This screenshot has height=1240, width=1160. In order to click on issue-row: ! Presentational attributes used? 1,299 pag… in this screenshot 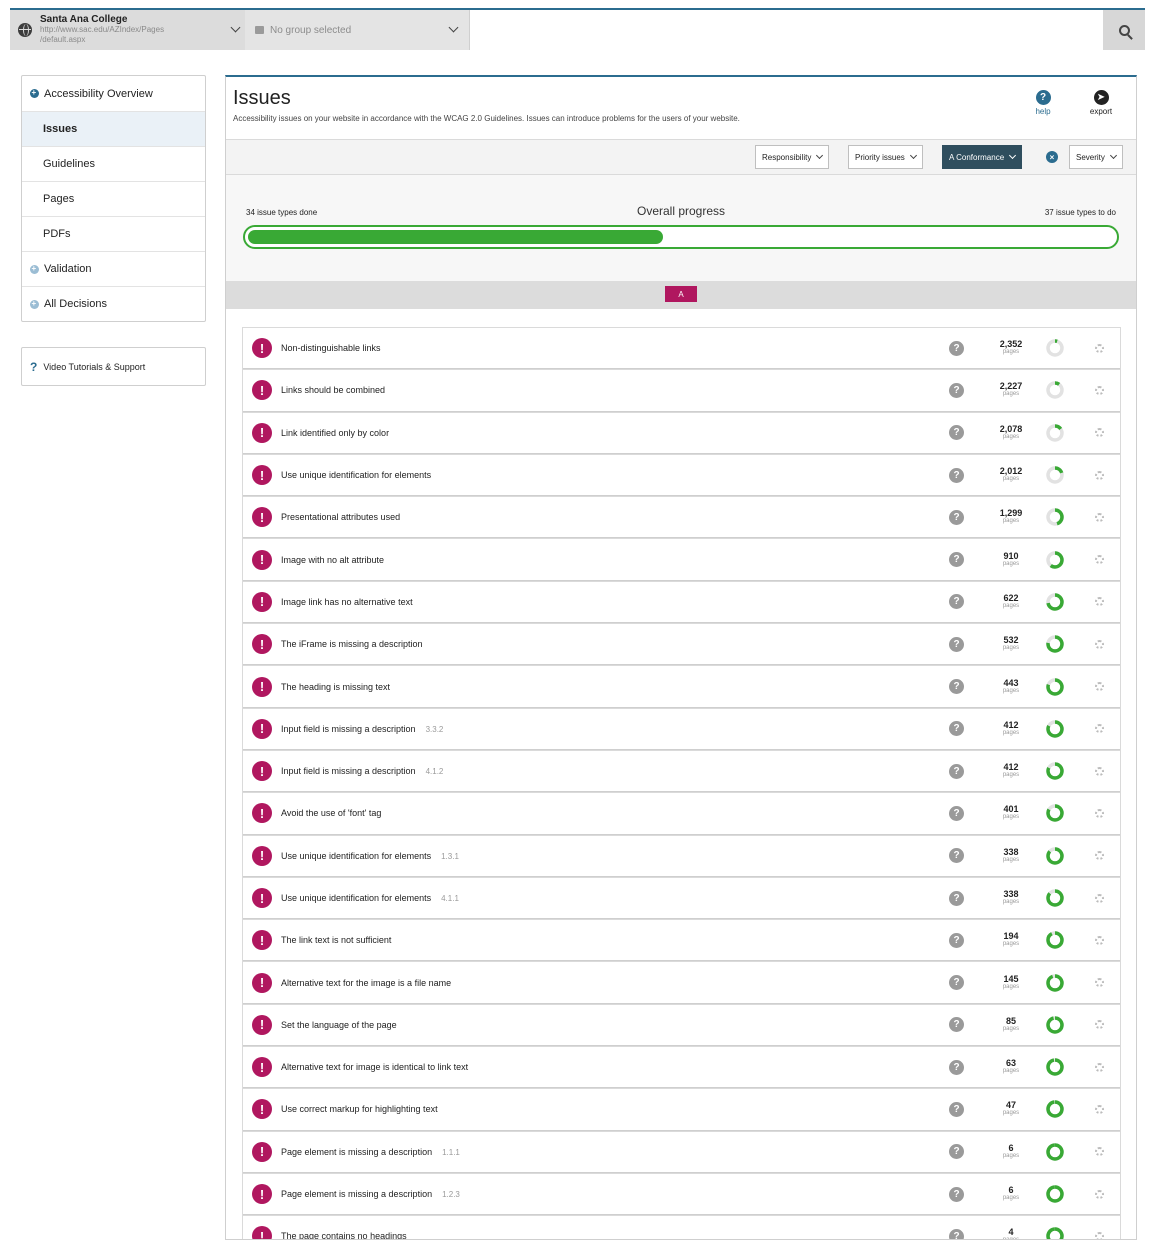, I will do `click(681, 517)`.